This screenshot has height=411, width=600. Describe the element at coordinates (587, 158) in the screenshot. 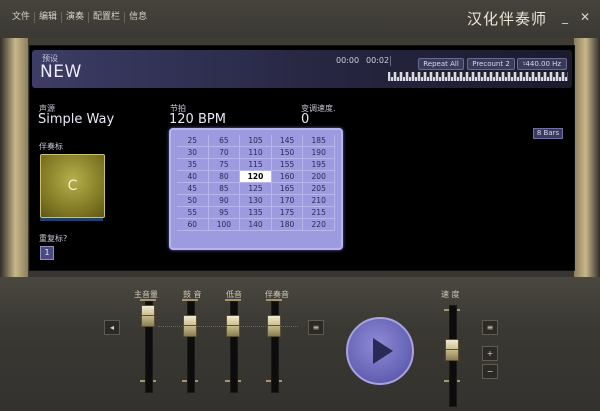

I see `frame-right` at that location.